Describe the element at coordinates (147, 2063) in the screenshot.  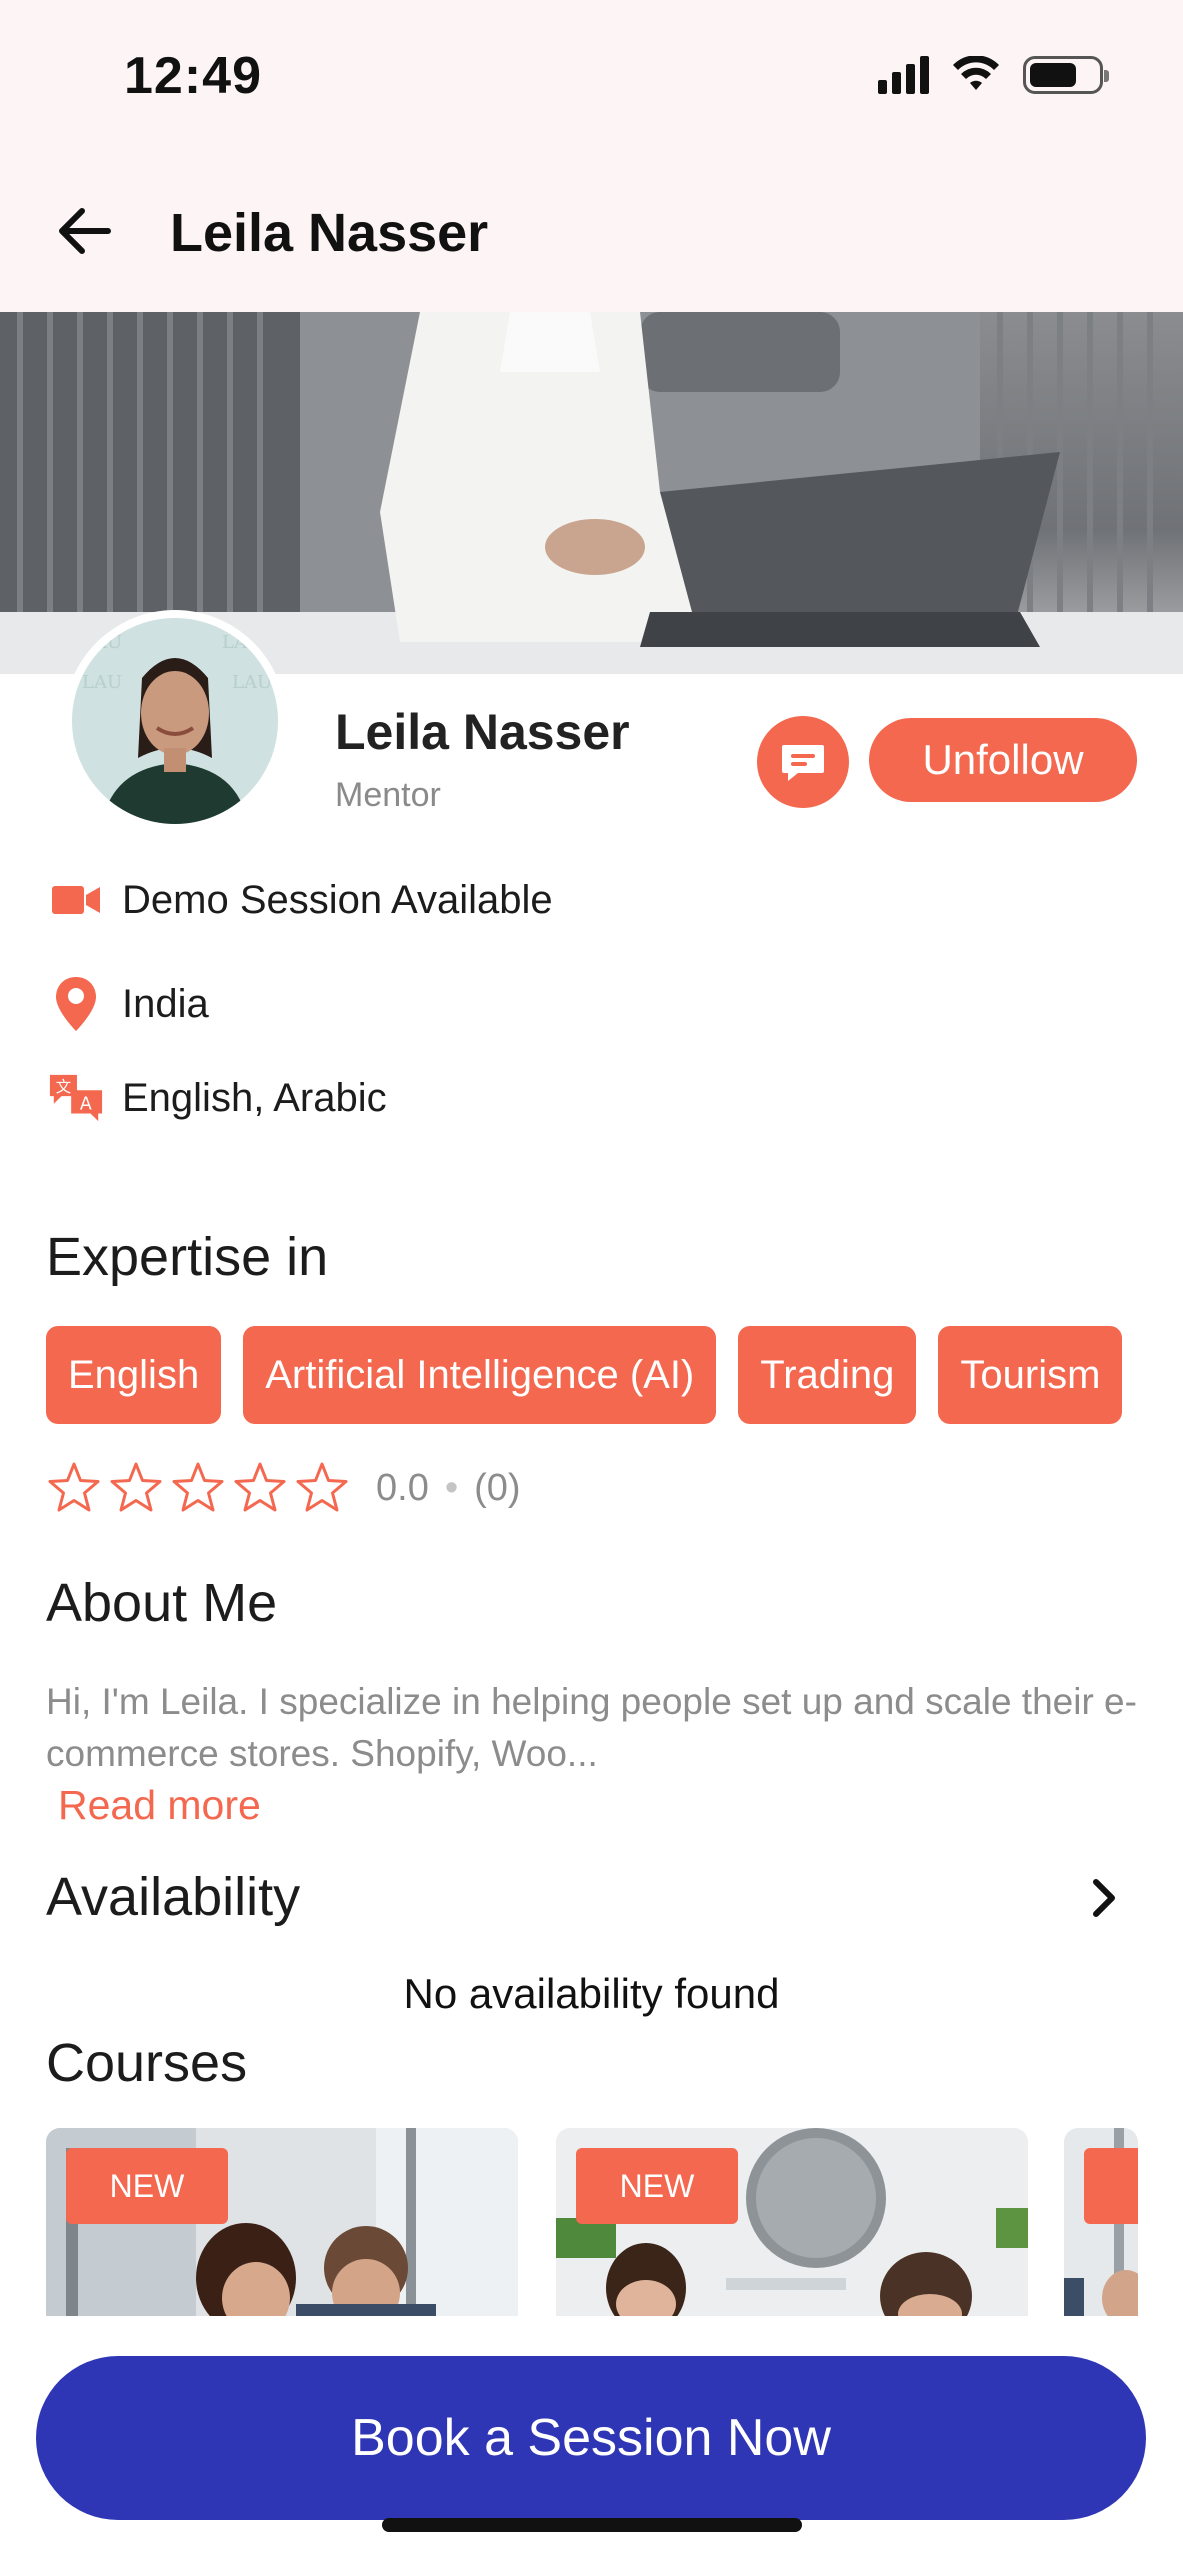
I see `courses-title: Courses` at that location.